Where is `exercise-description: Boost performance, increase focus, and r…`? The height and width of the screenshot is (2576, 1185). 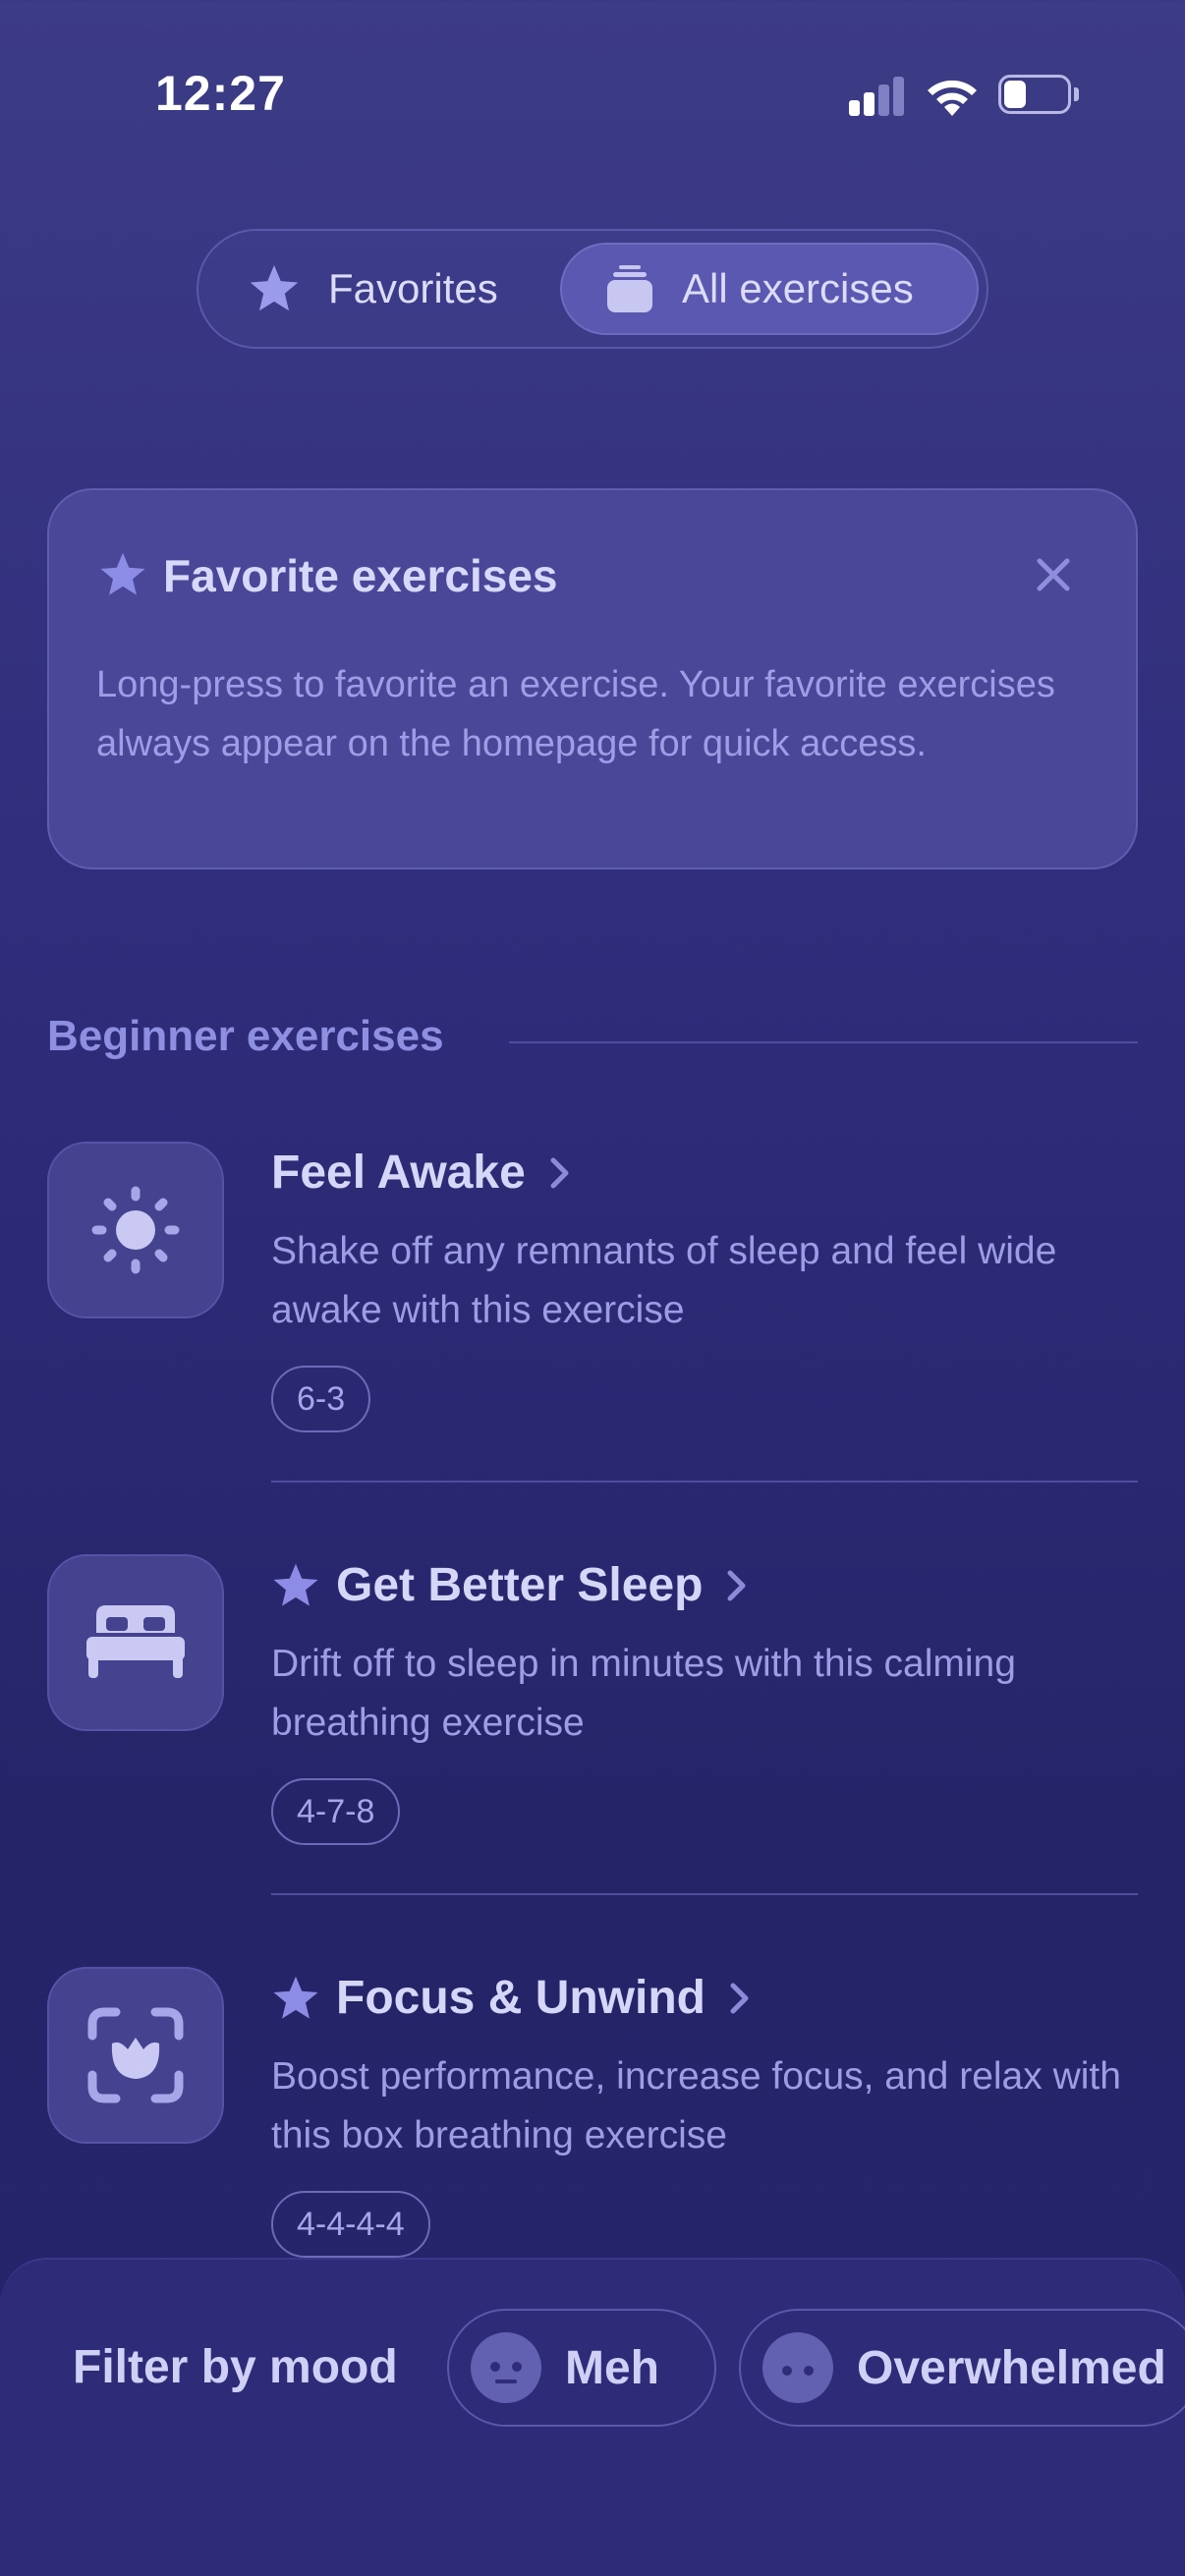
exercise-description: Boost performance, increase focus, and r… is located at coordinates (696, 2105).